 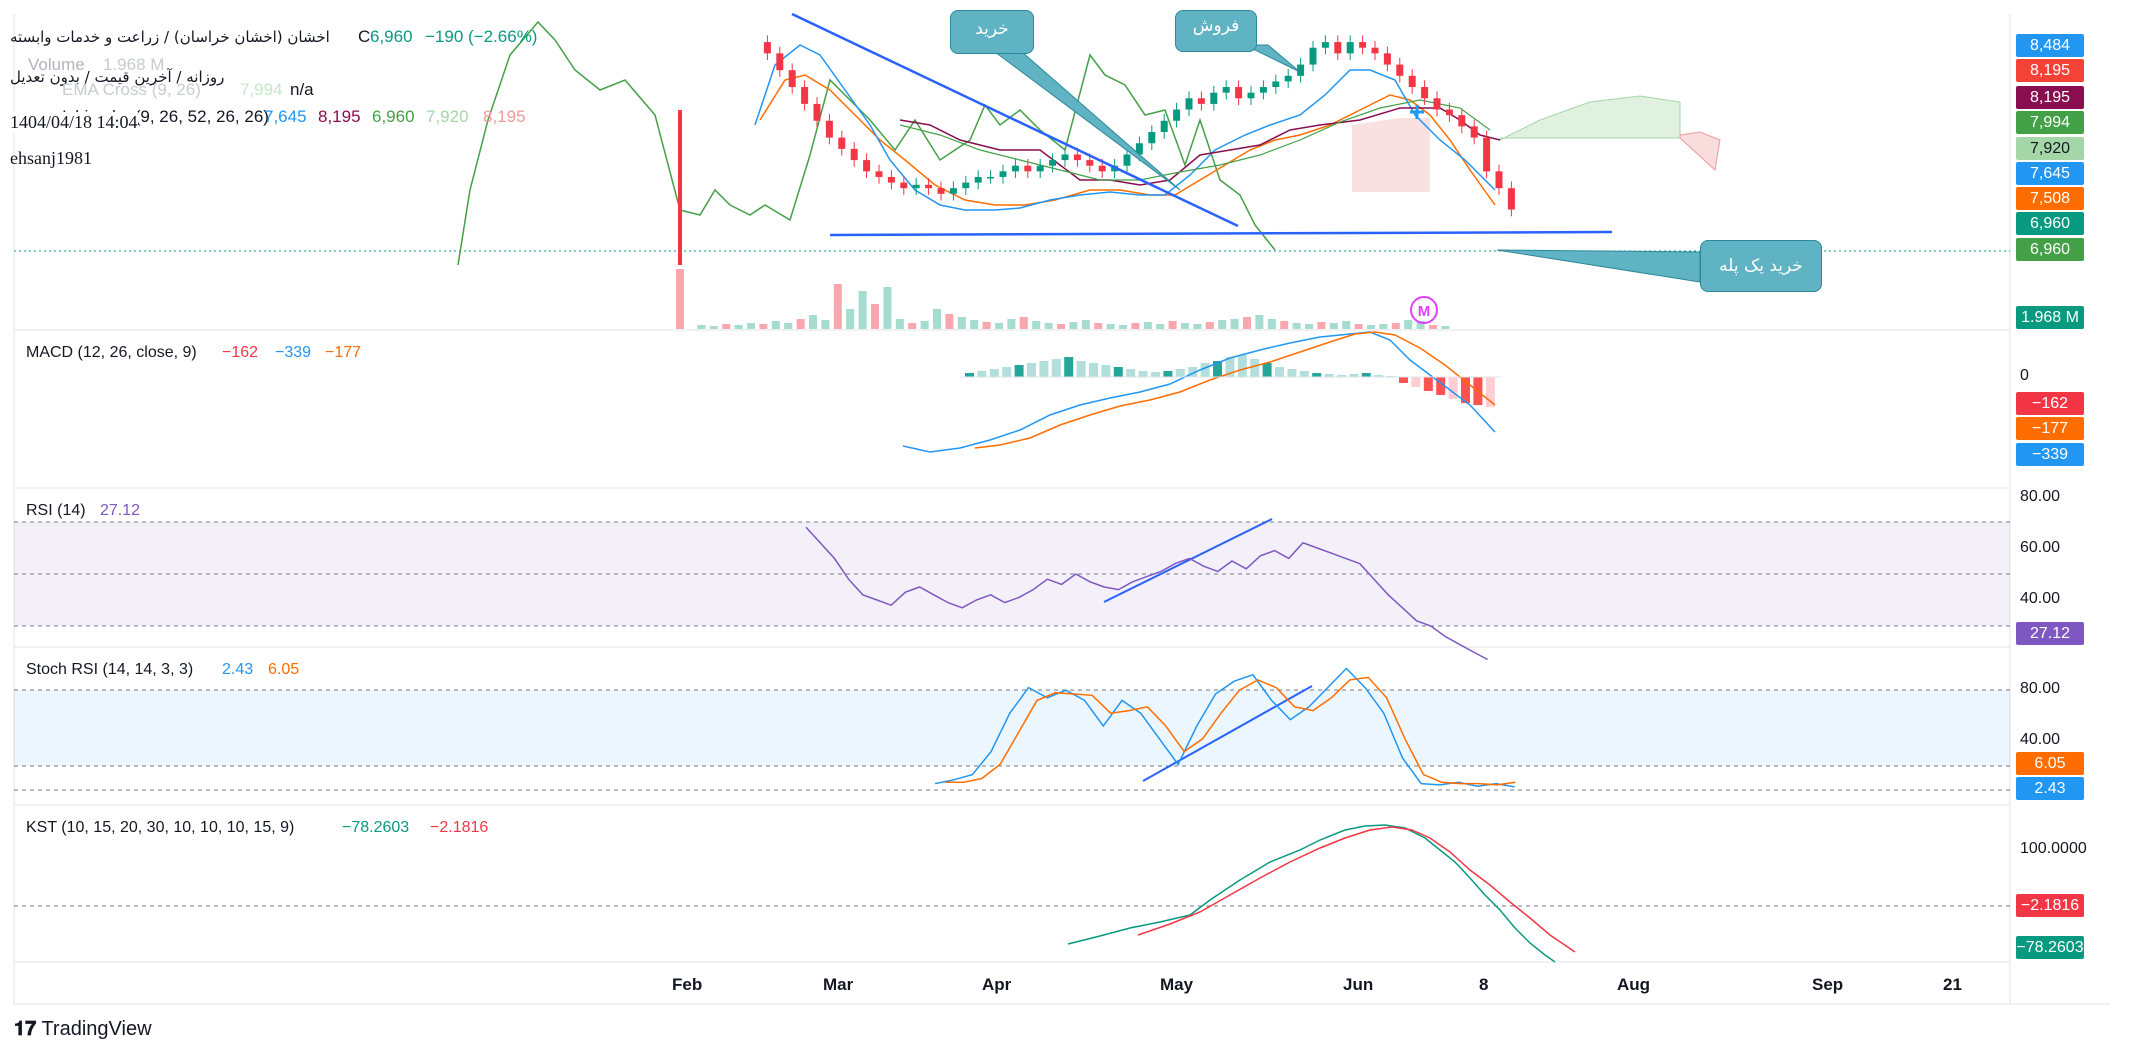 I want to click on ema-value: 7,994, so click(x=261, y=89).